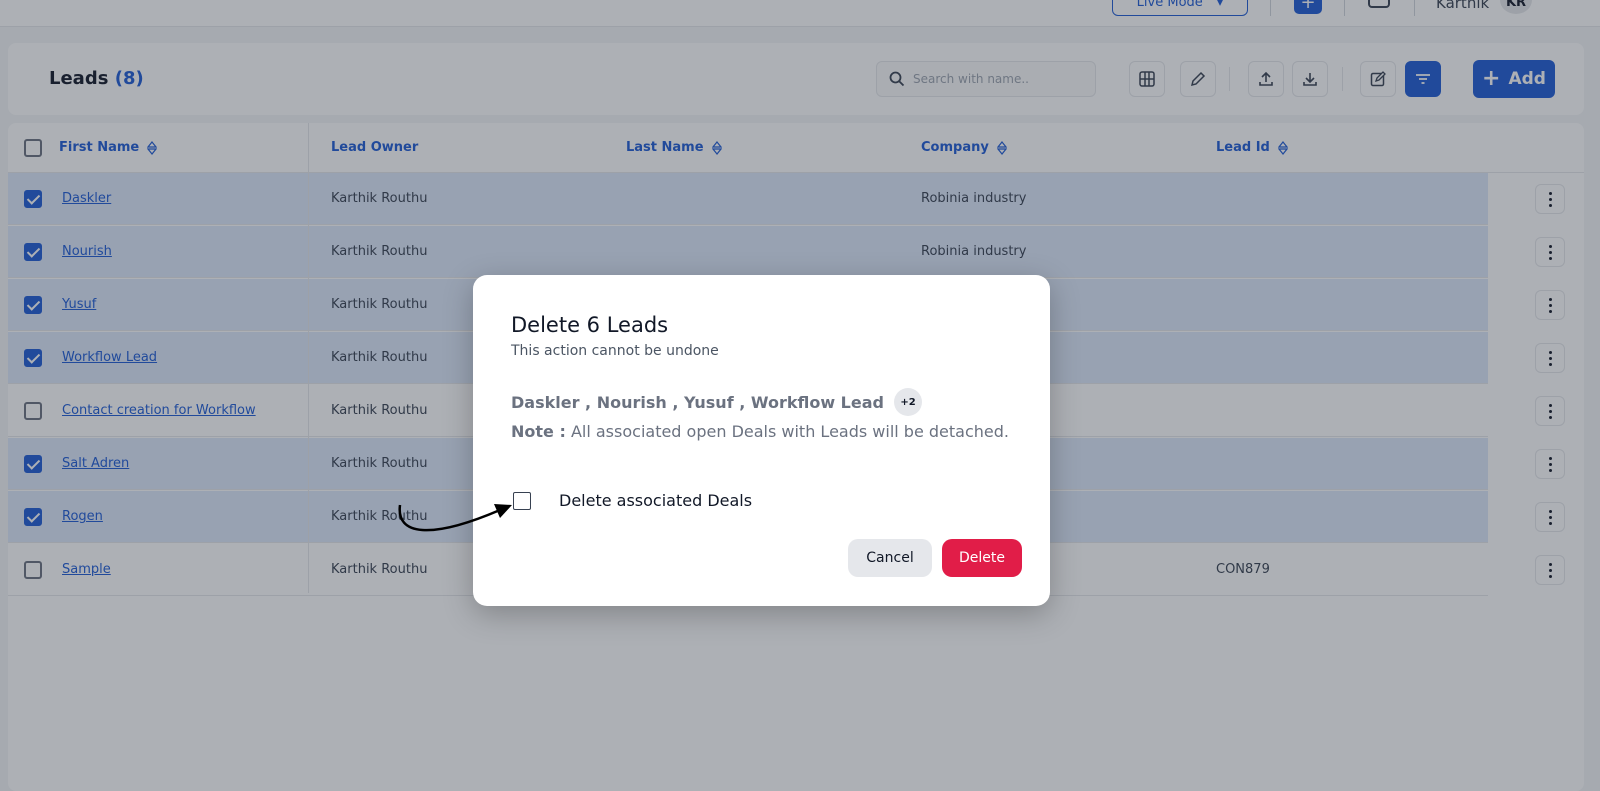  What do you see at coordinates (890, 558) in the screenshot?
I see `cancel-button: Cancel` at bounding box center [890, 558].